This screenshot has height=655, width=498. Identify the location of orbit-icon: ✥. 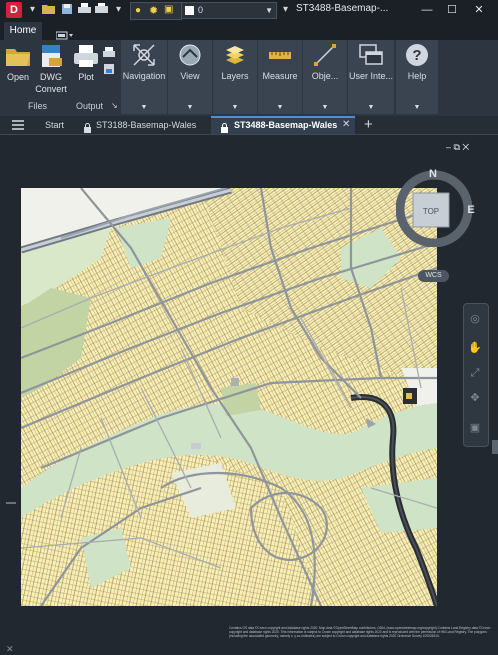
(475, 398).